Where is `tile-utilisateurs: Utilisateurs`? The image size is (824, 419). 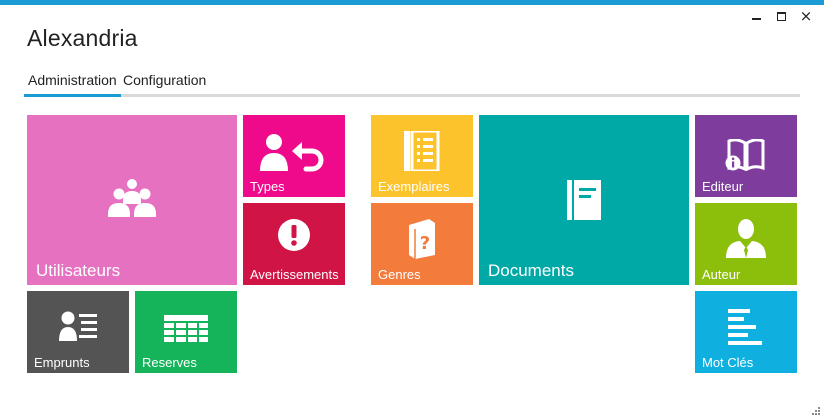 tile-utilisateurs: Utilisateurs is located at coordinates (132, 200).